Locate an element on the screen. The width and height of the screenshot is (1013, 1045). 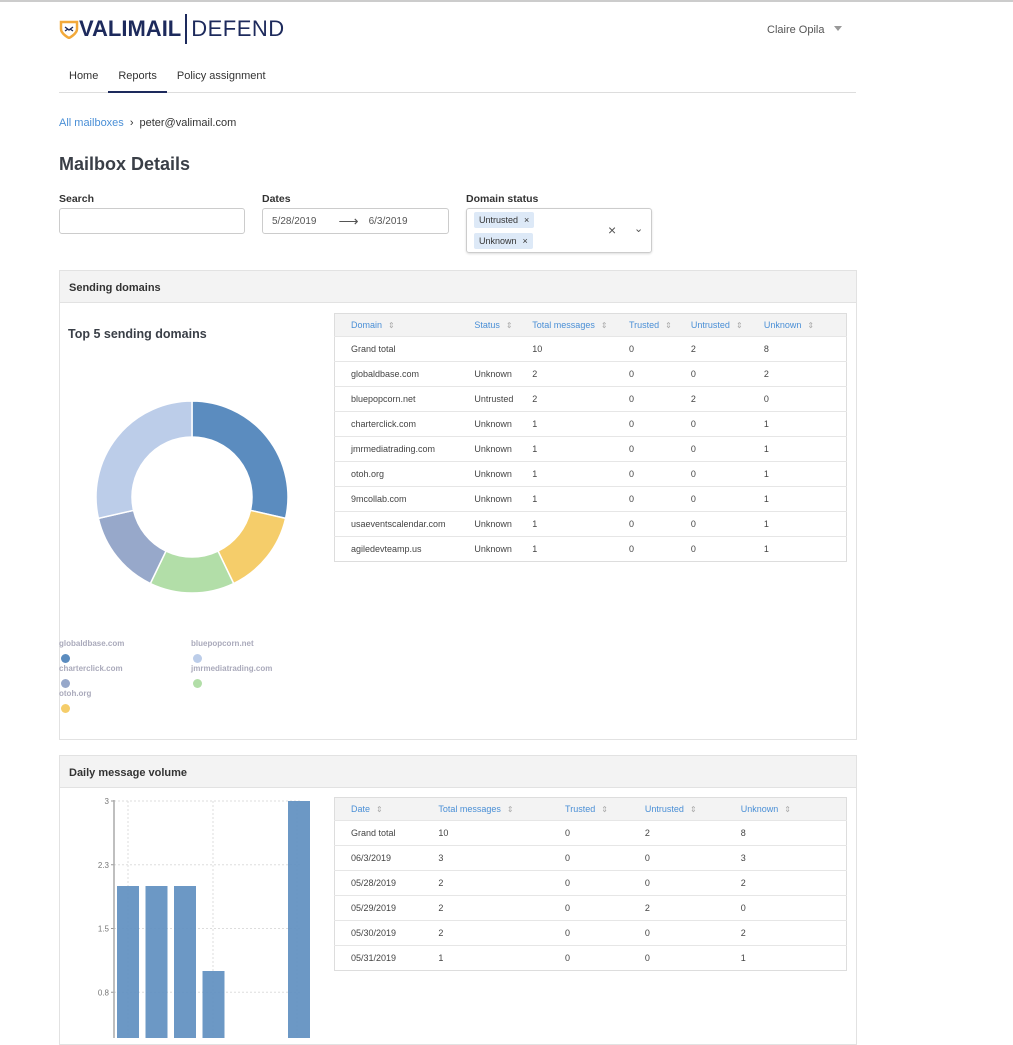
date-from: 5/28/2019 is located at coordinates (294, 221).